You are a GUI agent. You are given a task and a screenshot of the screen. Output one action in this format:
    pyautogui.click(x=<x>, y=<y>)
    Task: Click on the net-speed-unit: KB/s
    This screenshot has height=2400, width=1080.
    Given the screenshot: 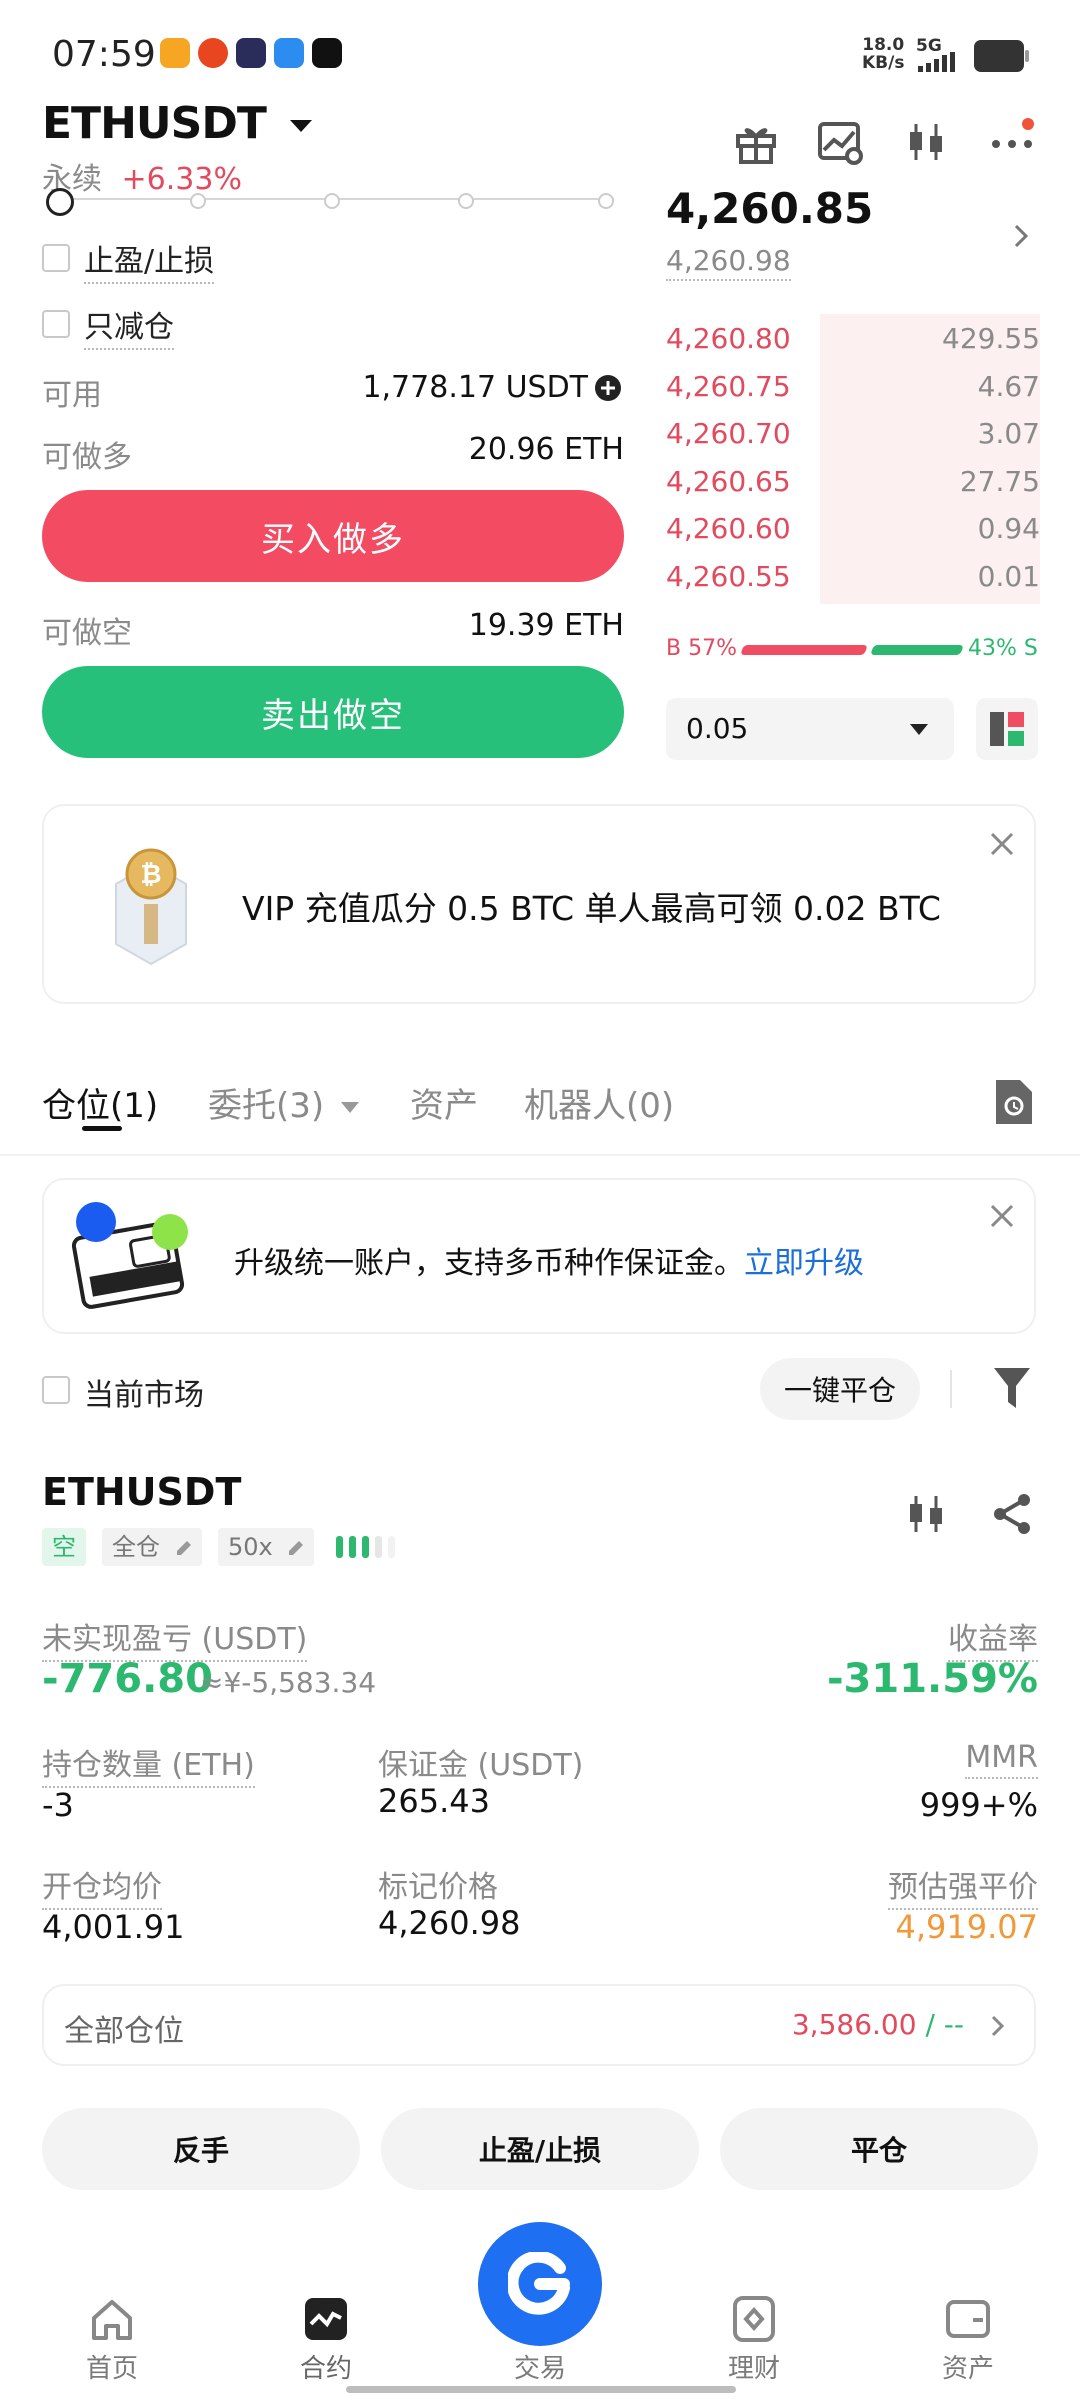 What is the action you would take?
    pyautogui.click(x=883, y=63)
    